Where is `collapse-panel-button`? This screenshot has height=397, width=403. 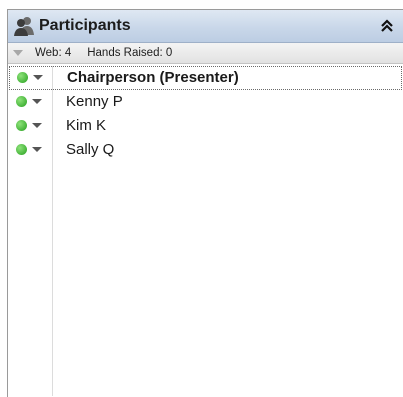
collapse-panel-button is located at coordinates (387, 26).